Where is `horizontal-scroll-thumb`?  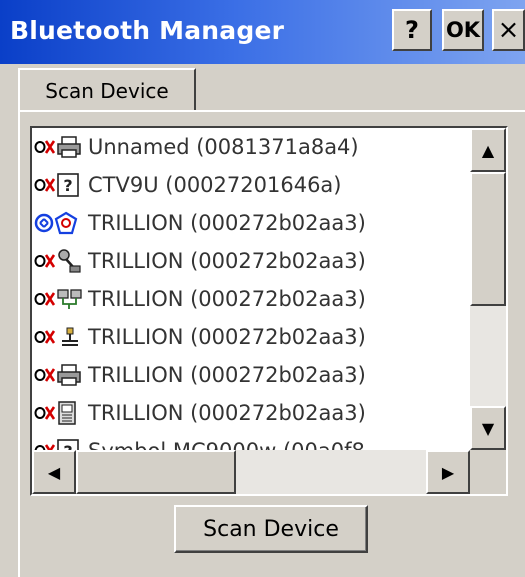
horizontal-scroll-thumb is located at coordinates (156, 472).